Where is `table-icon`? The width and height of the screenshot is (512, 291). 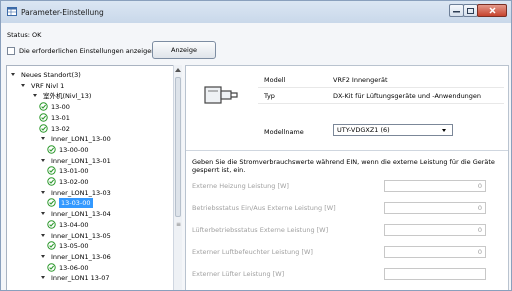
table-icon is located at coordinates (12, 11).